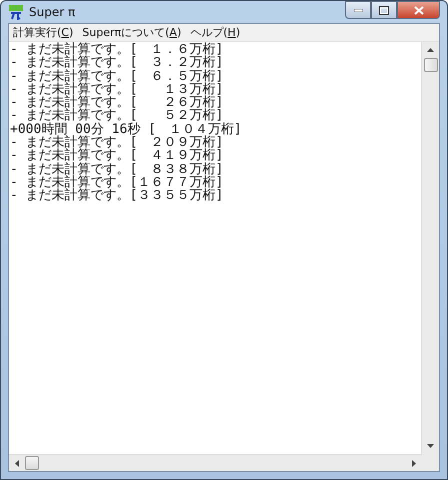 This screenshot has height=480, width=448. I want to click on vertical-scrollbar, so click(430, 248).